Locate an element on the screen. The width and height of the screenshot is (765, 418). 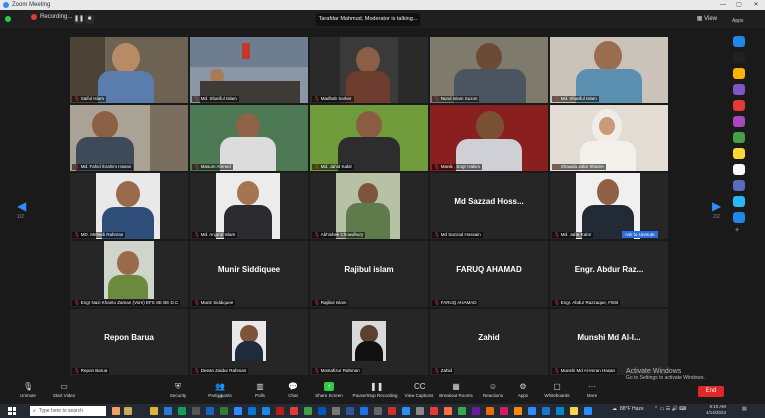
stop-recording-icon: ■ is located at coordinates (89, 19).